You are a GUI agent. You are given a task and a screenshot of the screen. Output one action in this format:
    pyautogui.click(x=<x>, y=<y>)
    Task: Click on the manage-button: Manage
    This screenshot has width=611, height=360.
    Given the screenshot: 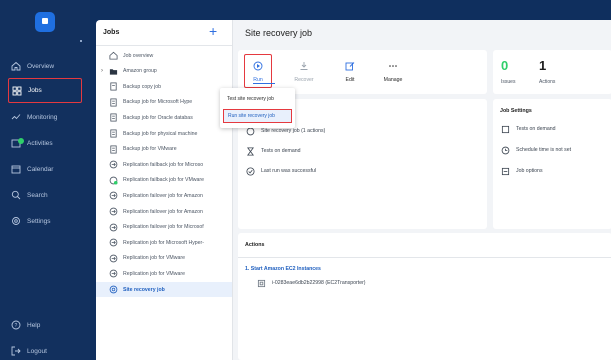 What is the action you would take?
    pyautogui.click(x=393, y=71)
    